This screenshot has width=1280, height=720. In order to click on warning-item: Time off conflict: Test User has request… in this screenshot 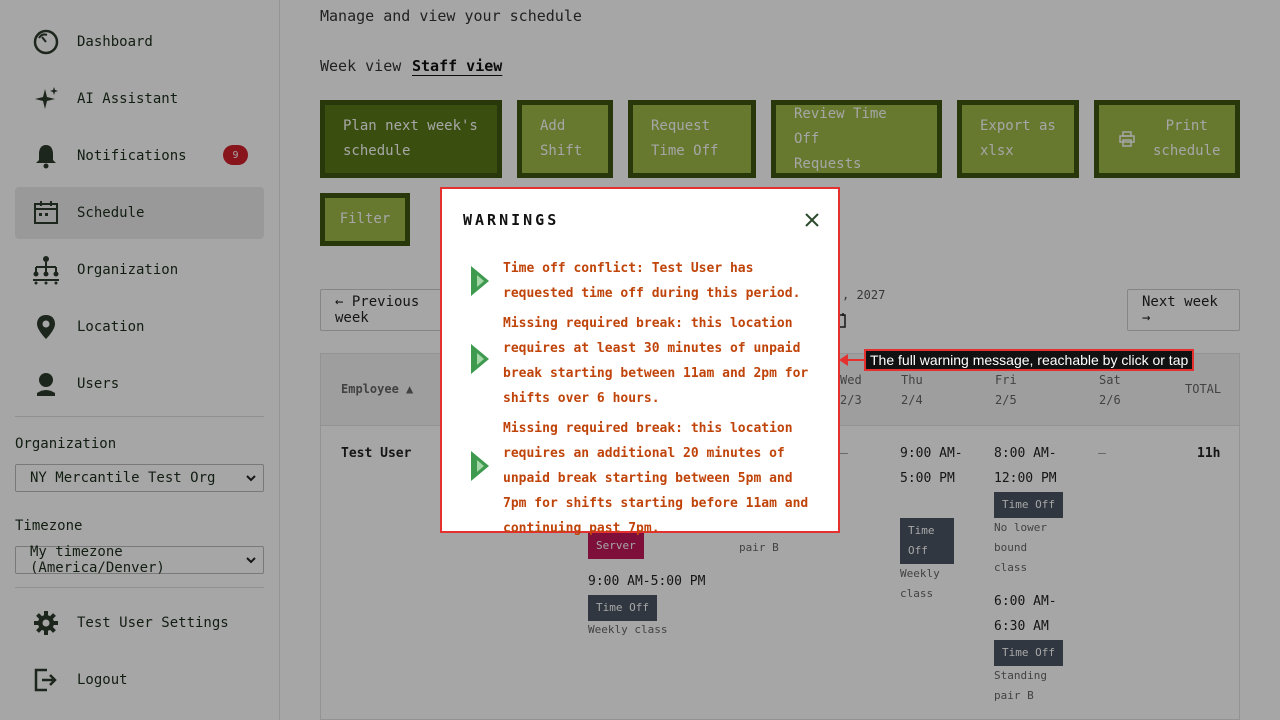, I will do `click(643, 281)`.